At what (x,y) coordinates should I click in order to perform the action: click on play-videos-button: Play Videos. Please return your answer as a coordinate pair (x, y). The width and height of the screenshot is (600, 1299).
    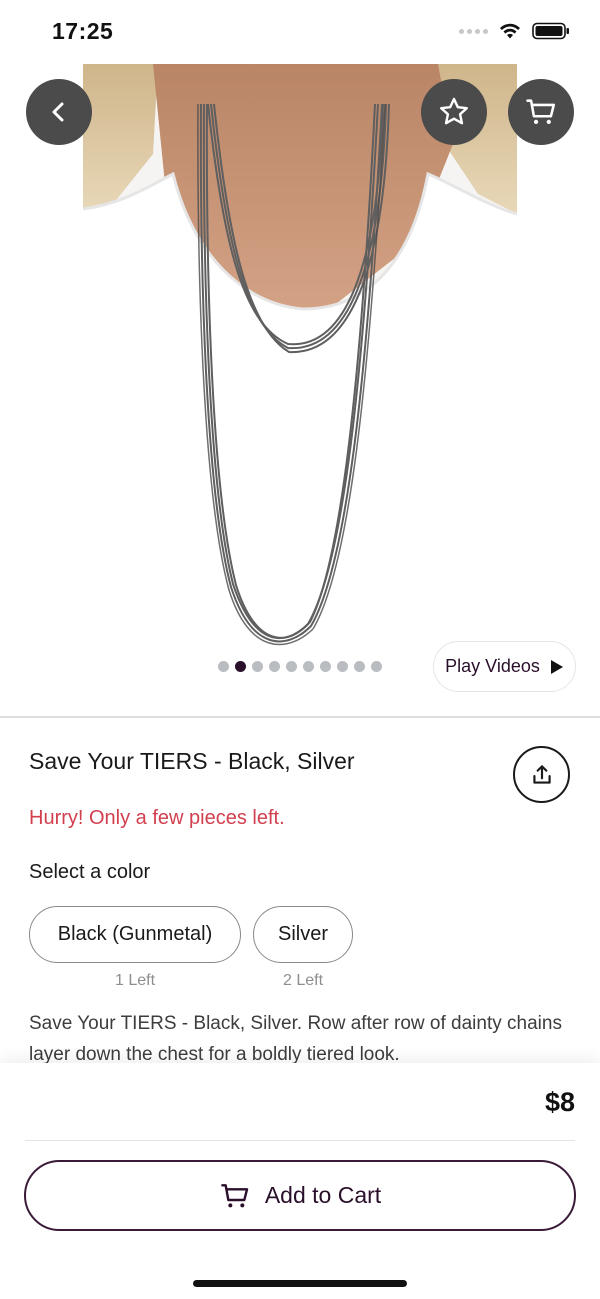
    Looking at the image, I should click on (504, 666).